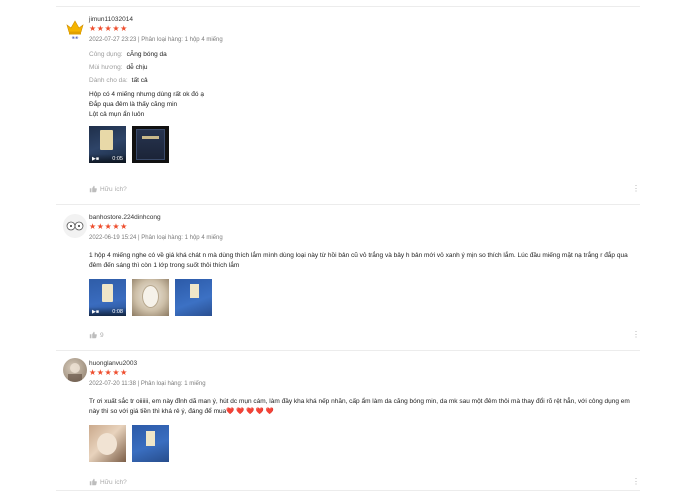 This screenshot has width=700, height=500. I want to click on avatar: ❀❀, so click(75, 28).